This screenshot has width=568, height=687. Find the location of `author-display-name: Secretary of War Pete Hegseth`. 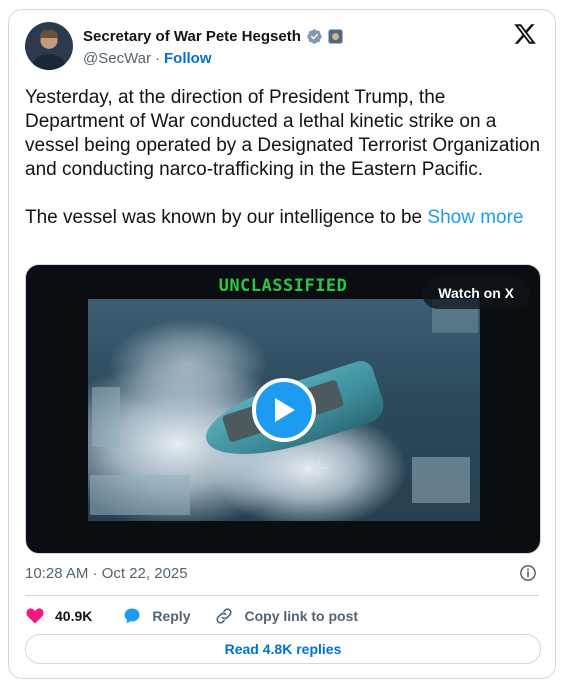

author-display-name: Secretary of War Pete Hegseth is located at coordinates (192, 36).